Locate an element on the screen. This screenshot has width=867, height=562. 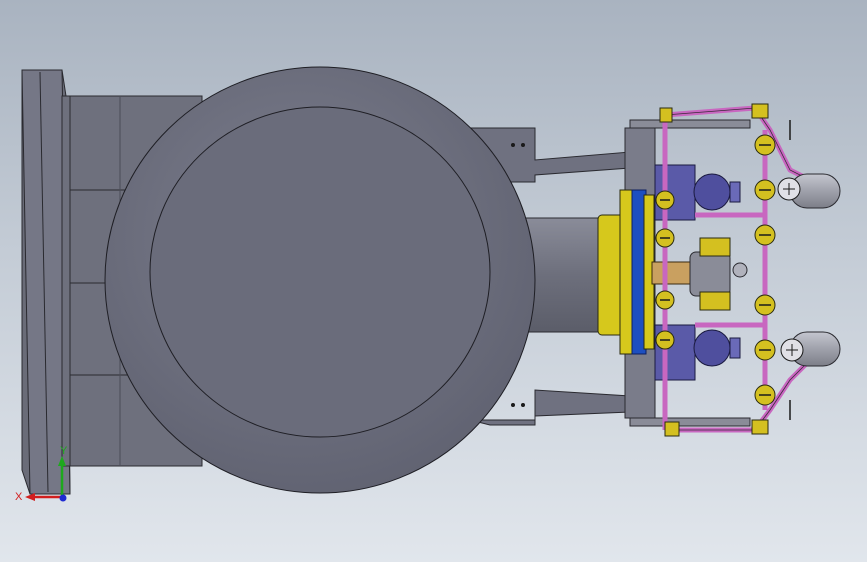
z-axis-dot is located at coordinates (63, 498).